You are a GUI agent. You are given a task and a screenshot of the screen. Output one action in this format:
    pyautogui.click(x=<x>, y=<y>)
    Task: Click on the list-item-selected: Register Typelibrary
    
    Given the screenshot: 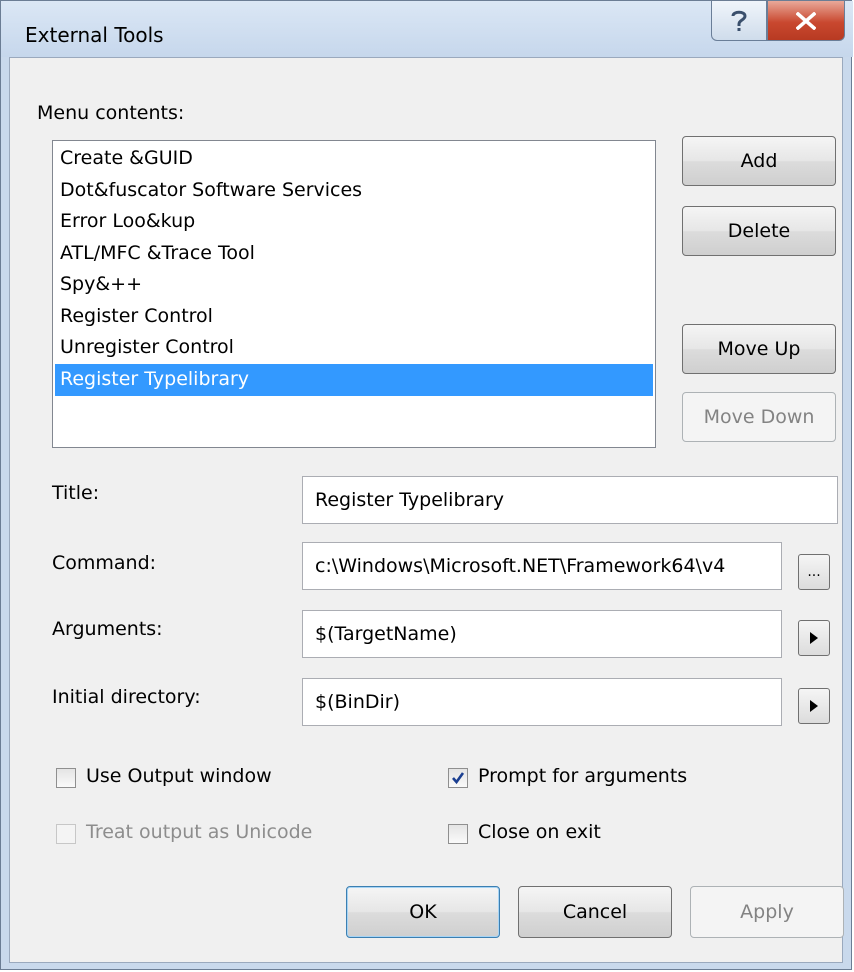 What is the action you would take?
    pyautogui.click(x=354, y=380)
    